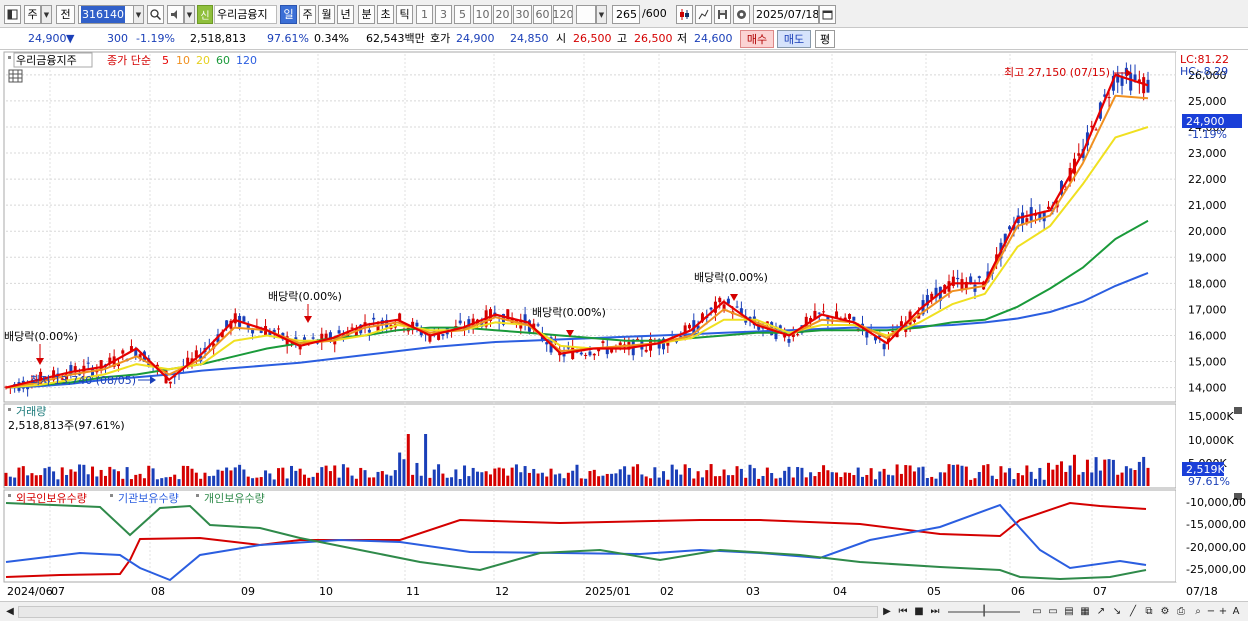 This screenshot has height=621, width=1248. I want to click on prev-button: 전, so click(65, 14).